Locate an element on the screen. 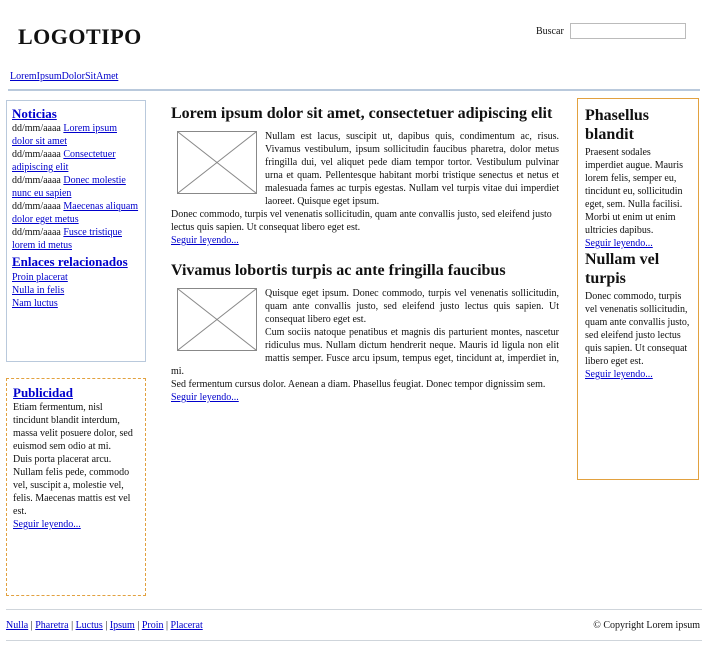 The height and width of the screenshot is (656, 710). search-input is located at coordinates (627, 31).